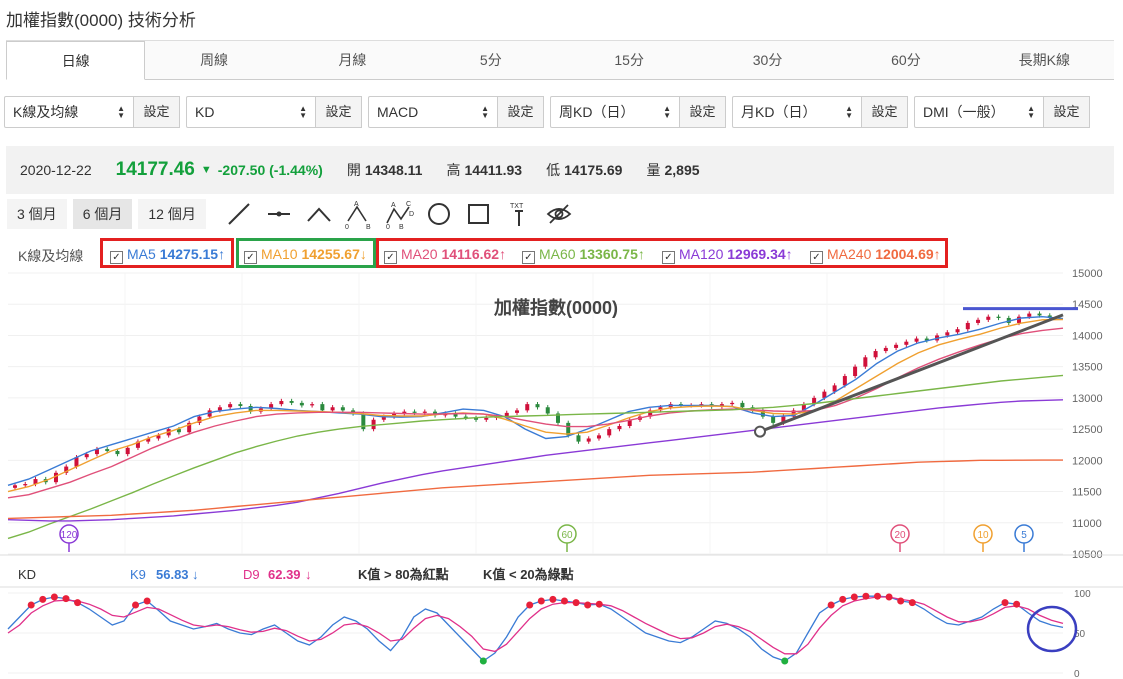 This screenshot has width=1123, height=679. I want to click on abc-pattern-tool-icon: A 0 B, so click(359, 214).